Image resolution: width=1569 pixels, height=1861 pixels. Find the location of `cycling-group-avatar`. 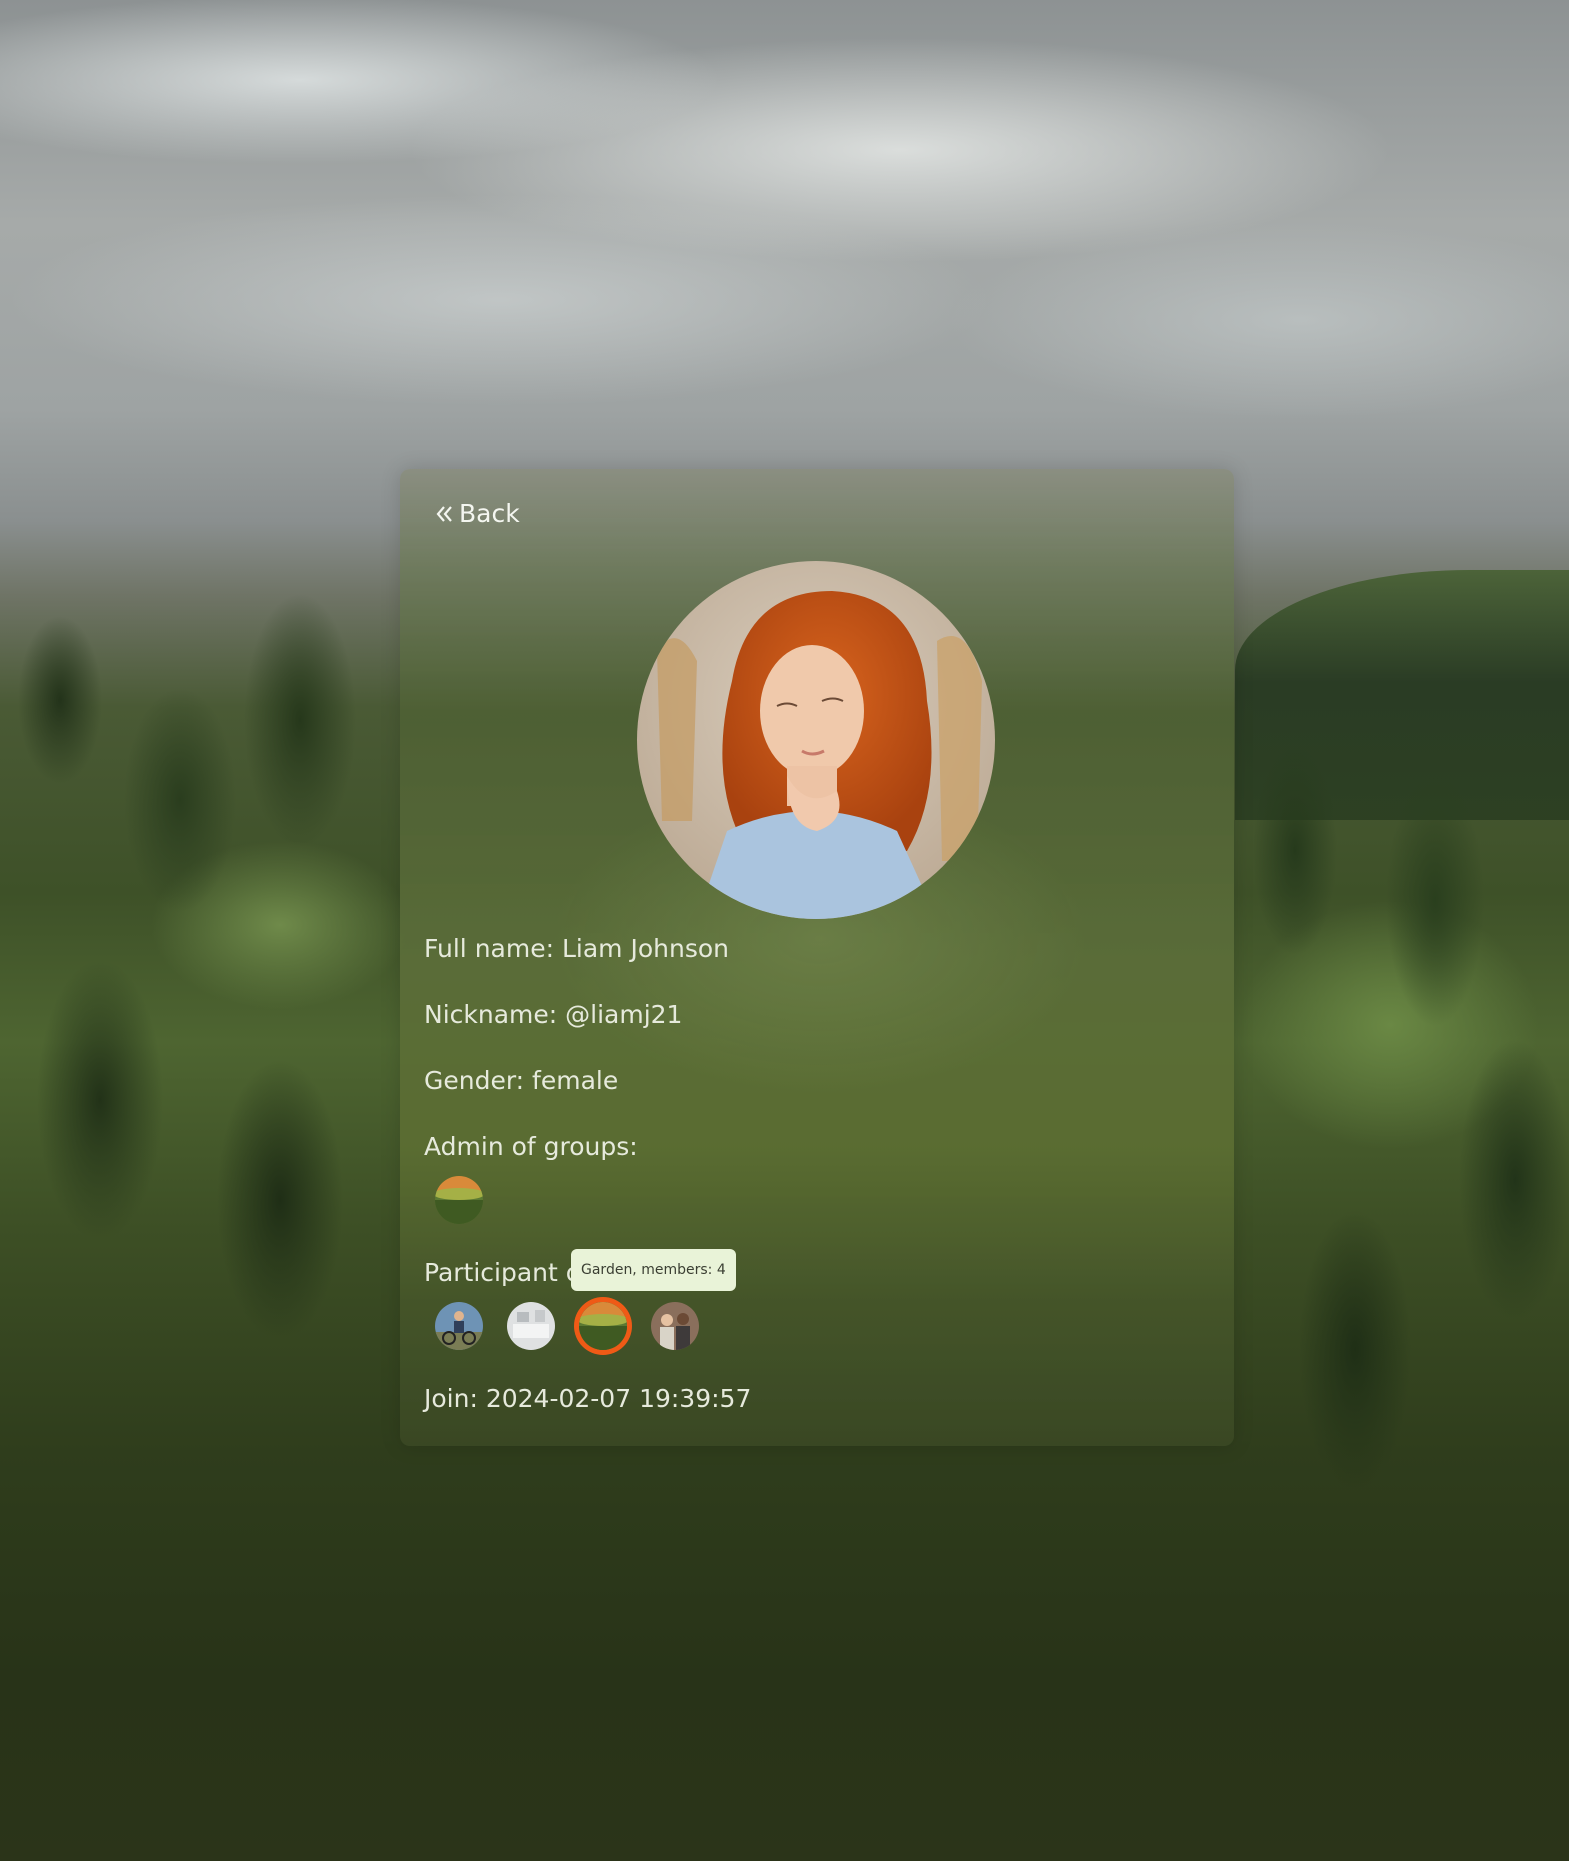

cycling-group-avatar is located at coordinates (459, 1326).